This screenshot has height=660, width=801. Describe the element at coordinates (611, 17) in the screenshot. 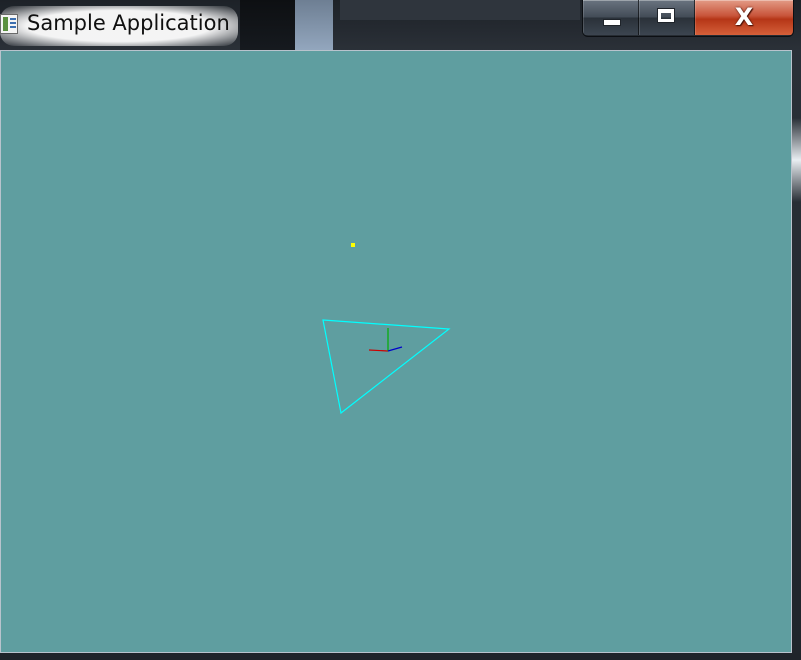

I see `minimize-button` at that location.